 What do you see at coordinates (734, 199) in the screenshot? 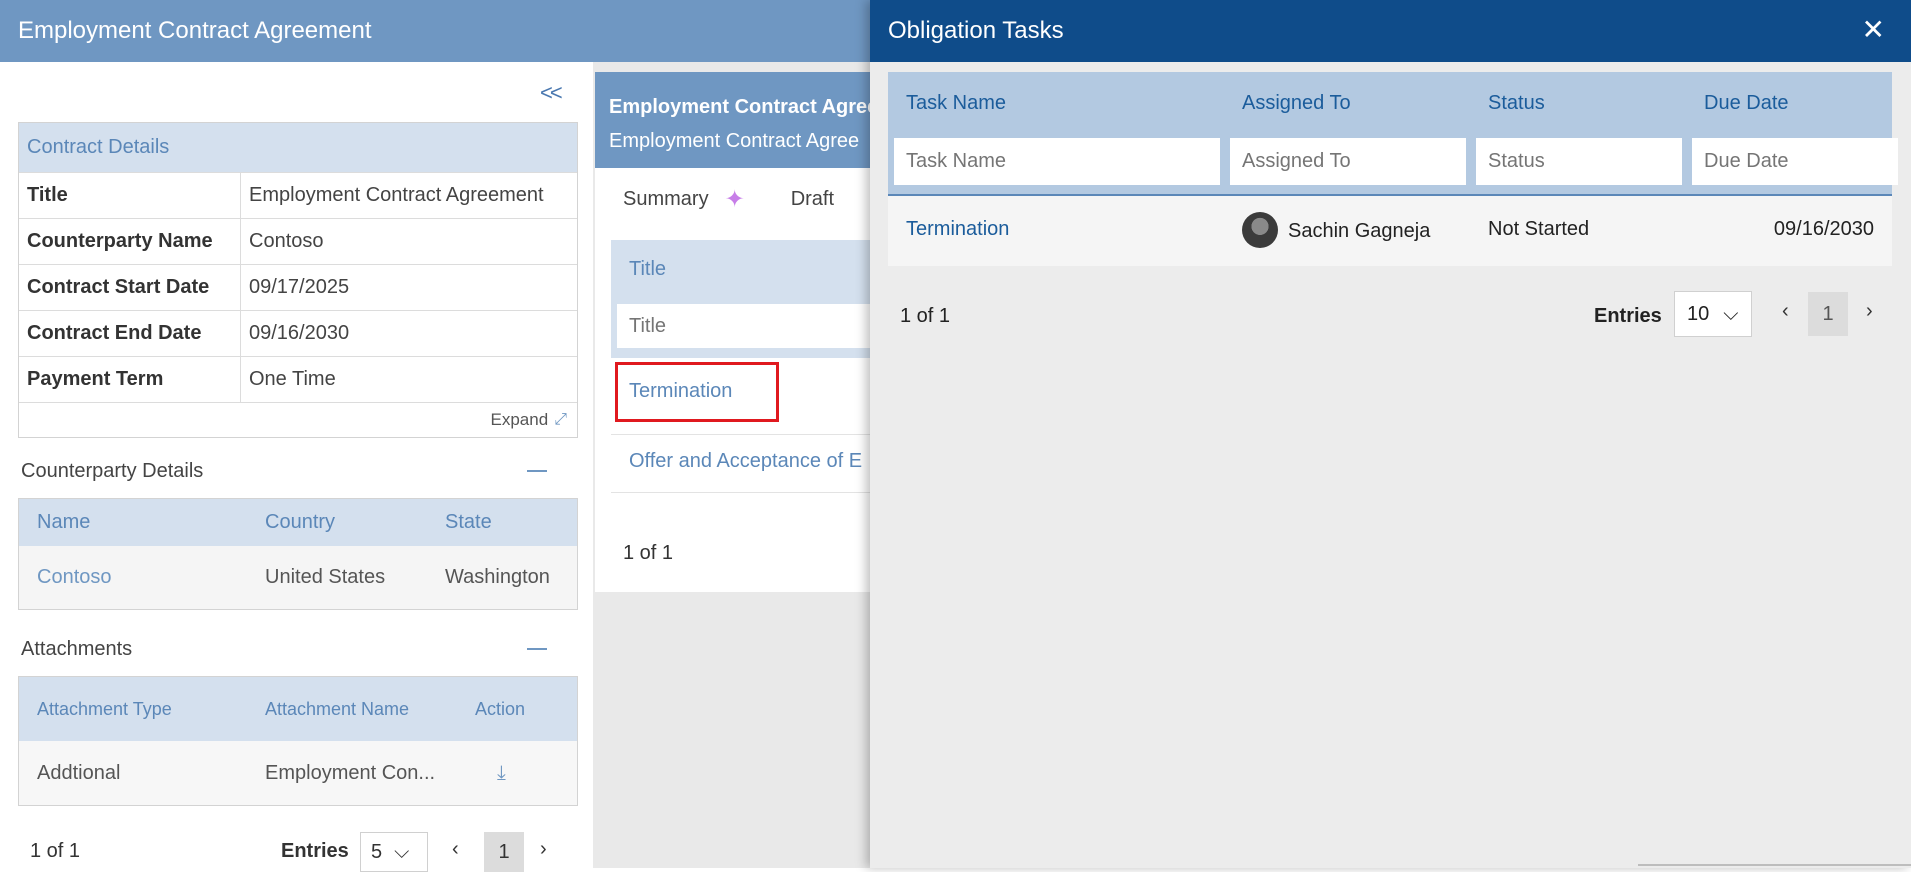
I see `sparkle-icon: ✦` at bounding box center [734, 199].